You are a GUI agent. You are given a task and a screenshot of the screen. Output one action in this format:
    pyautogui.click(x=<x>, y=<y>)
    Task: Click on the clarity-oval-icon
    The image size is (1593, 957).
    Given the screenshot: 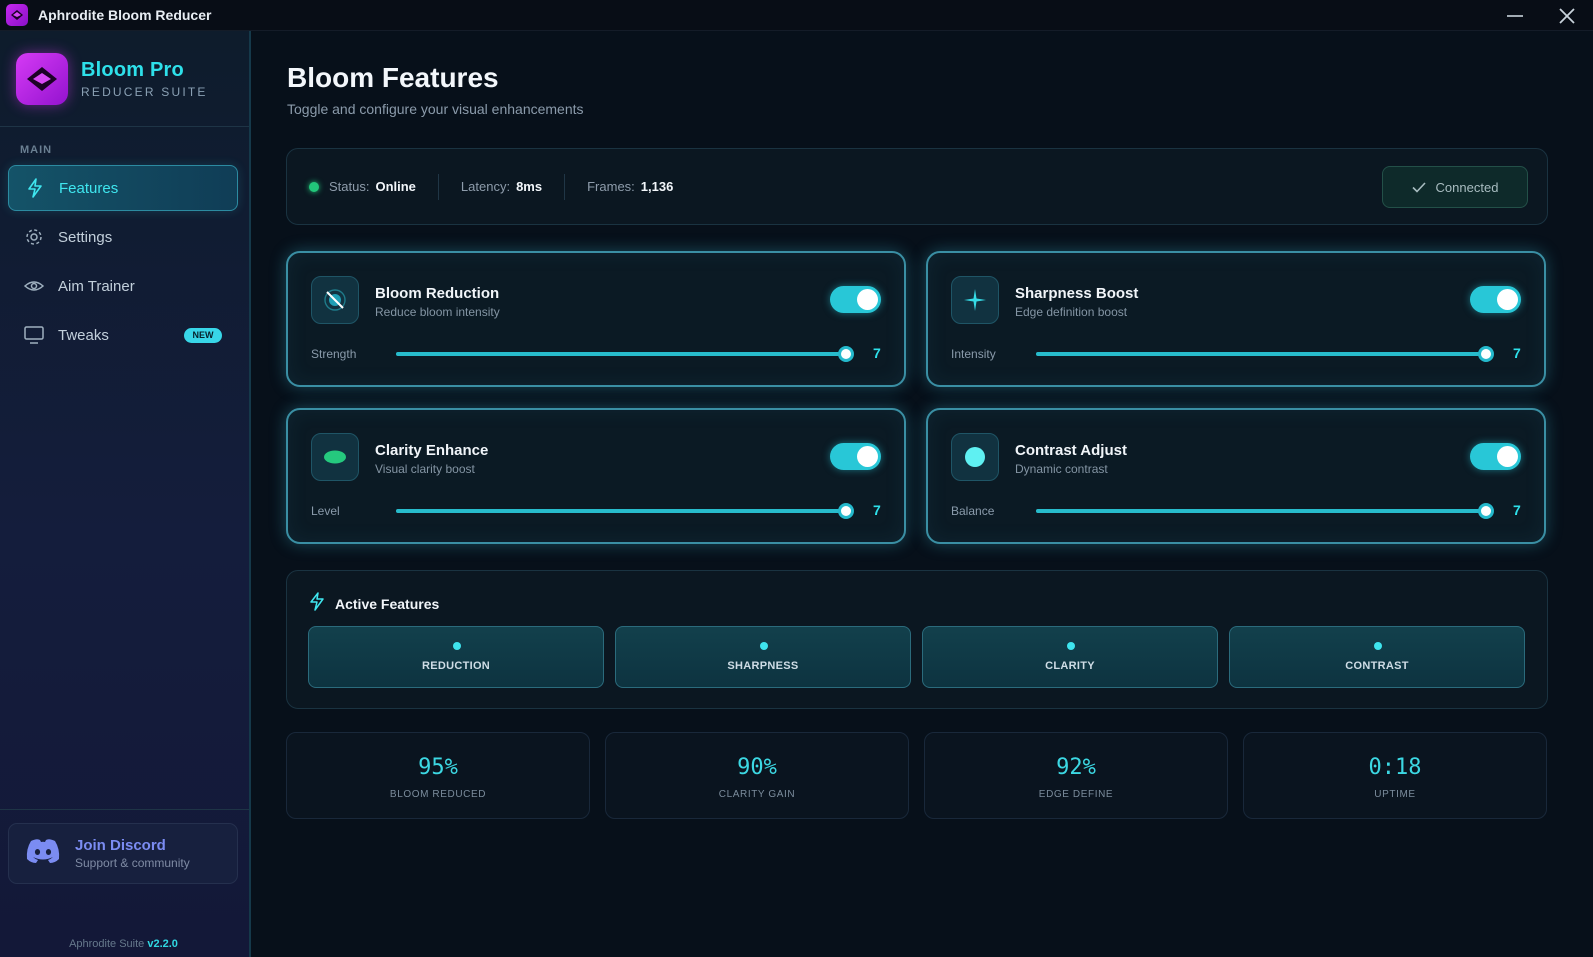 What is the action you would take?
    pyautogui.click(x=335, y=457)
    